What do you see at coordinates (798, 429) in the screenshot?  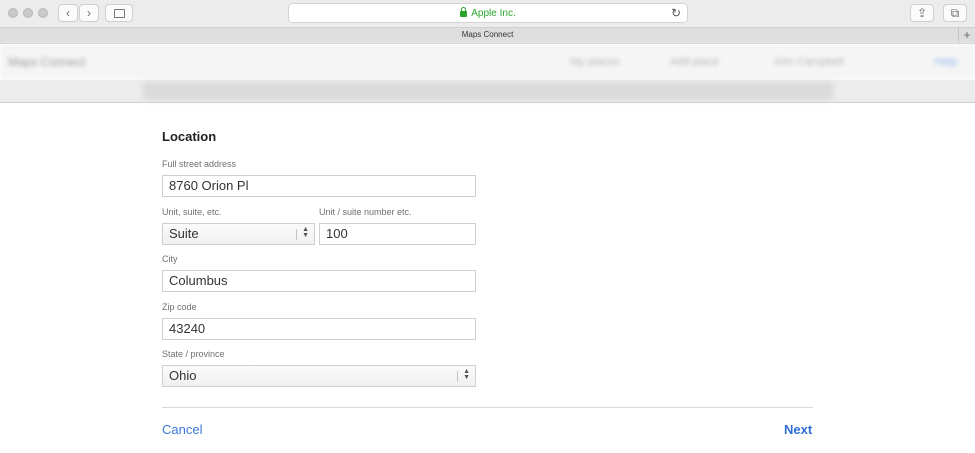 I see `next-button: Next` at bounding box center [798, 429].